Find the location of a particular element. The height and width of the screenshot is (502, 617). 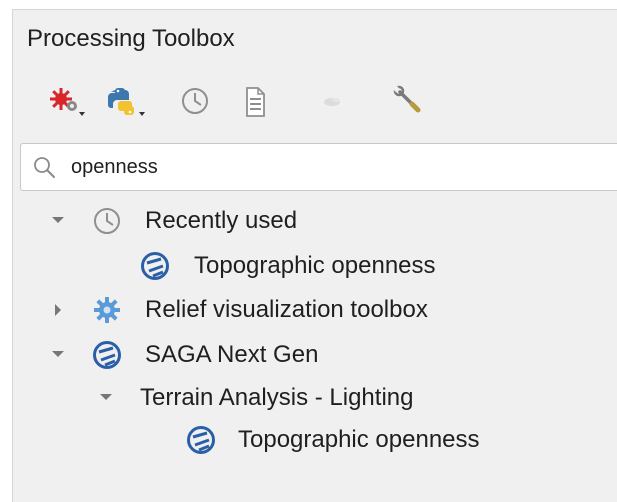

panel-title: Processing Toolbox is located at coordinates (131, 38).